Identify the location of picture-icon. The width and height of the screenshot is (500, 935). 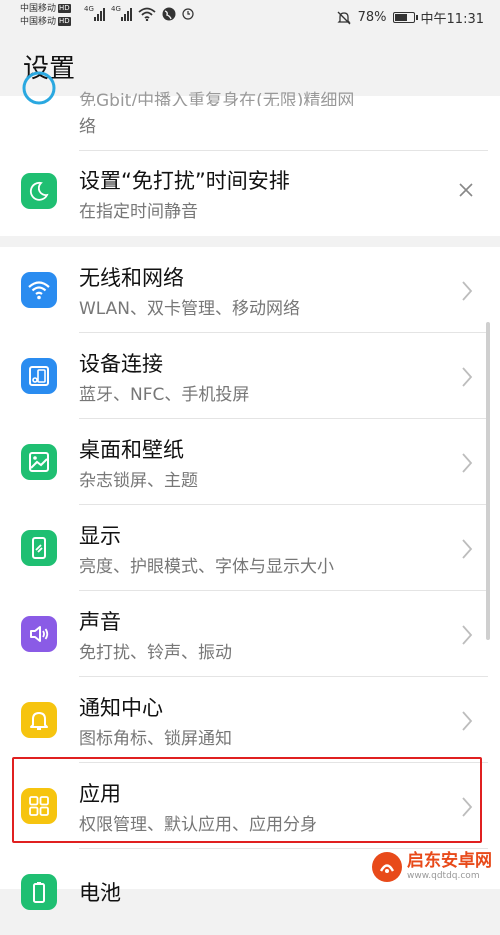
(39, 462).